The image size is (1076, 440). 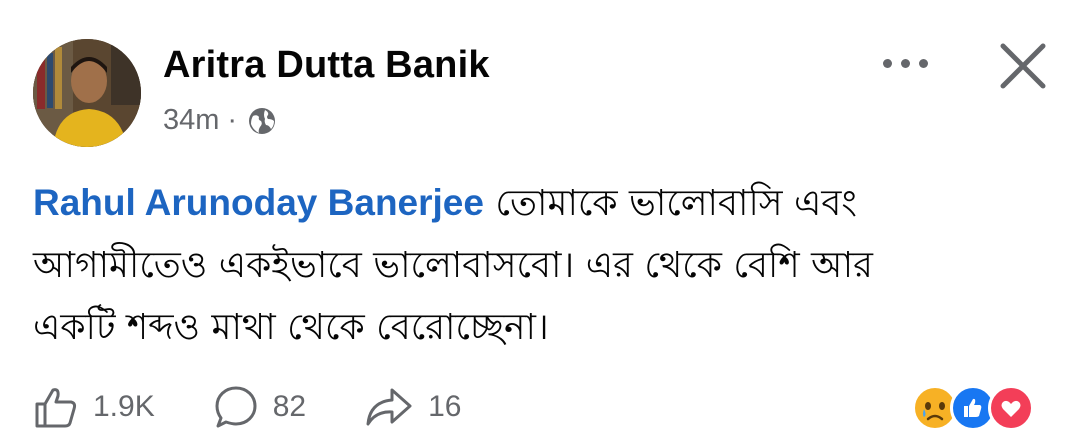 I want to click on mention-link: Rahul Arunoday Banerjee, so click(x=258, y=202).